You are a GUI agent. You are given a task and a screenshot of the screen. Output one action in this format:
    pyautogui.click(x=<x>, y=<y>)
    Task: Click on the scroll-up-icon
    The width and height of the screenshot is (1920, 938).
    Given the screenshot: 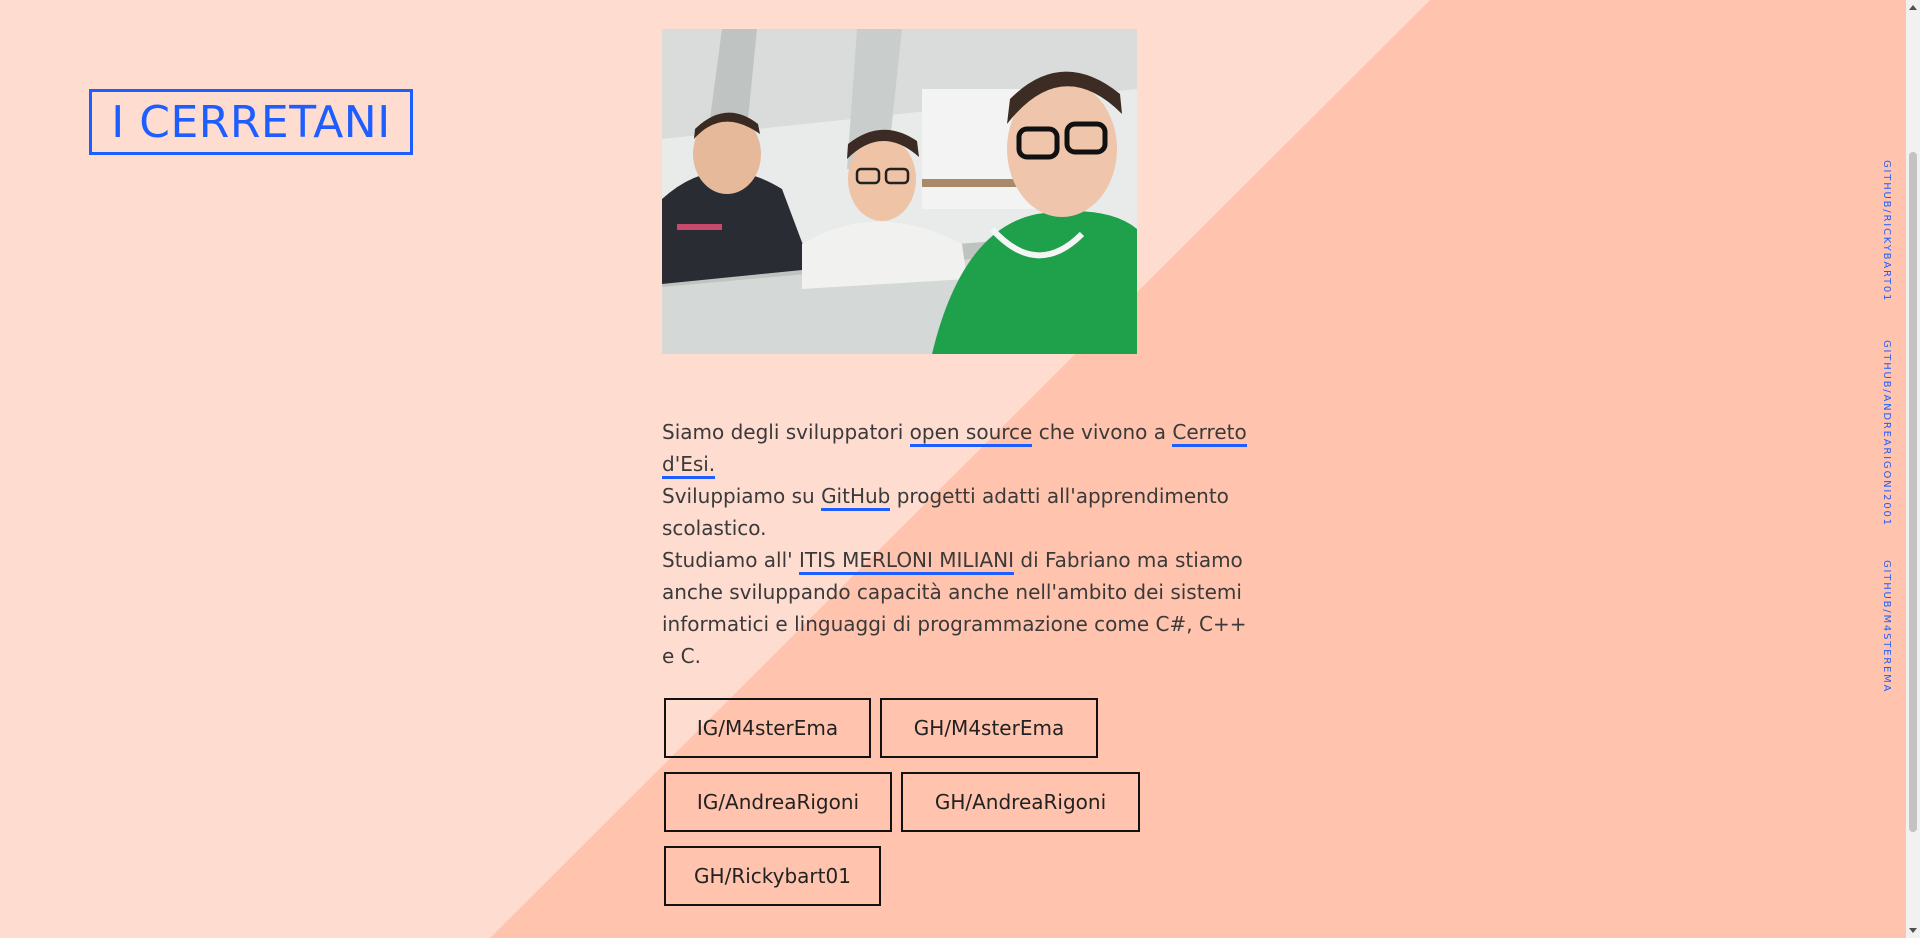 What is the action you would take?
    pyautogui.click(x=1913, y=7)
    